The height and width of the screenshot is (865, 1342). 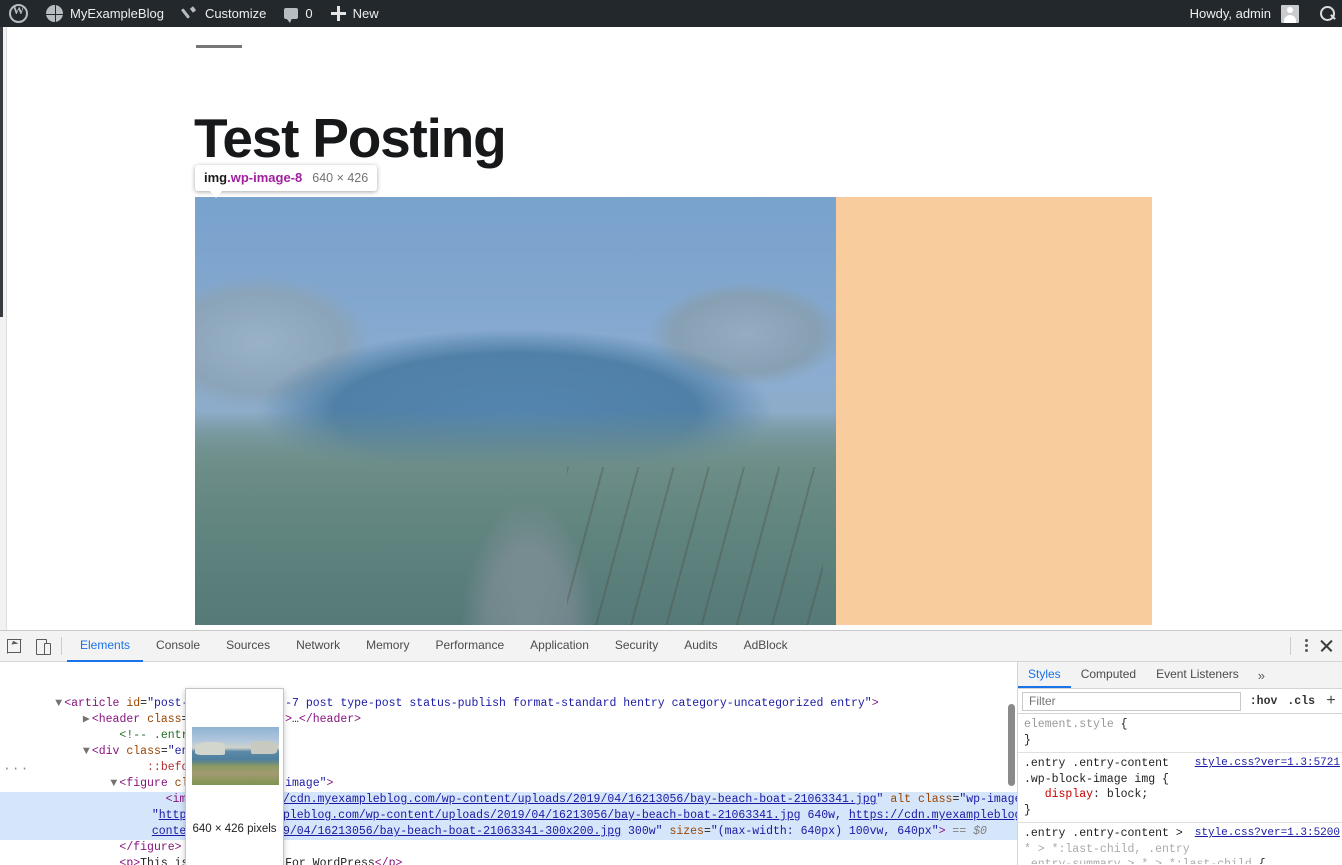 I want to click on tab-styles-label: Styles, so click(x=1044, y=674).